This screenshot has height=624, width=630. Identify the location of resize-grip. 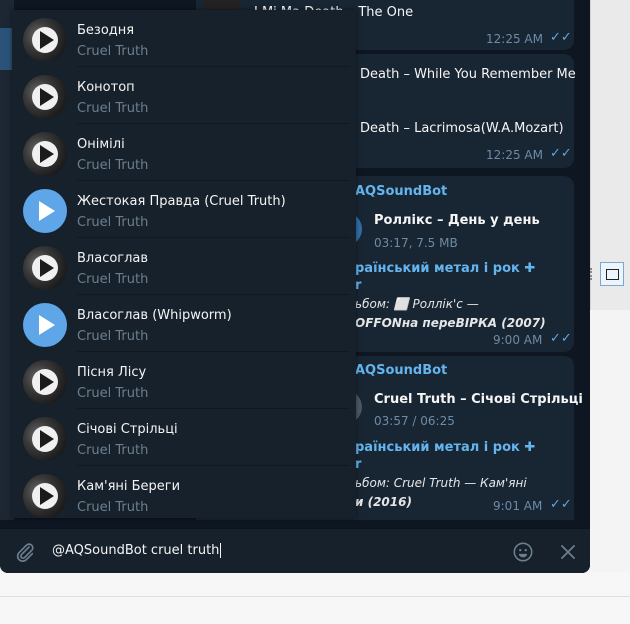
(593, 274).